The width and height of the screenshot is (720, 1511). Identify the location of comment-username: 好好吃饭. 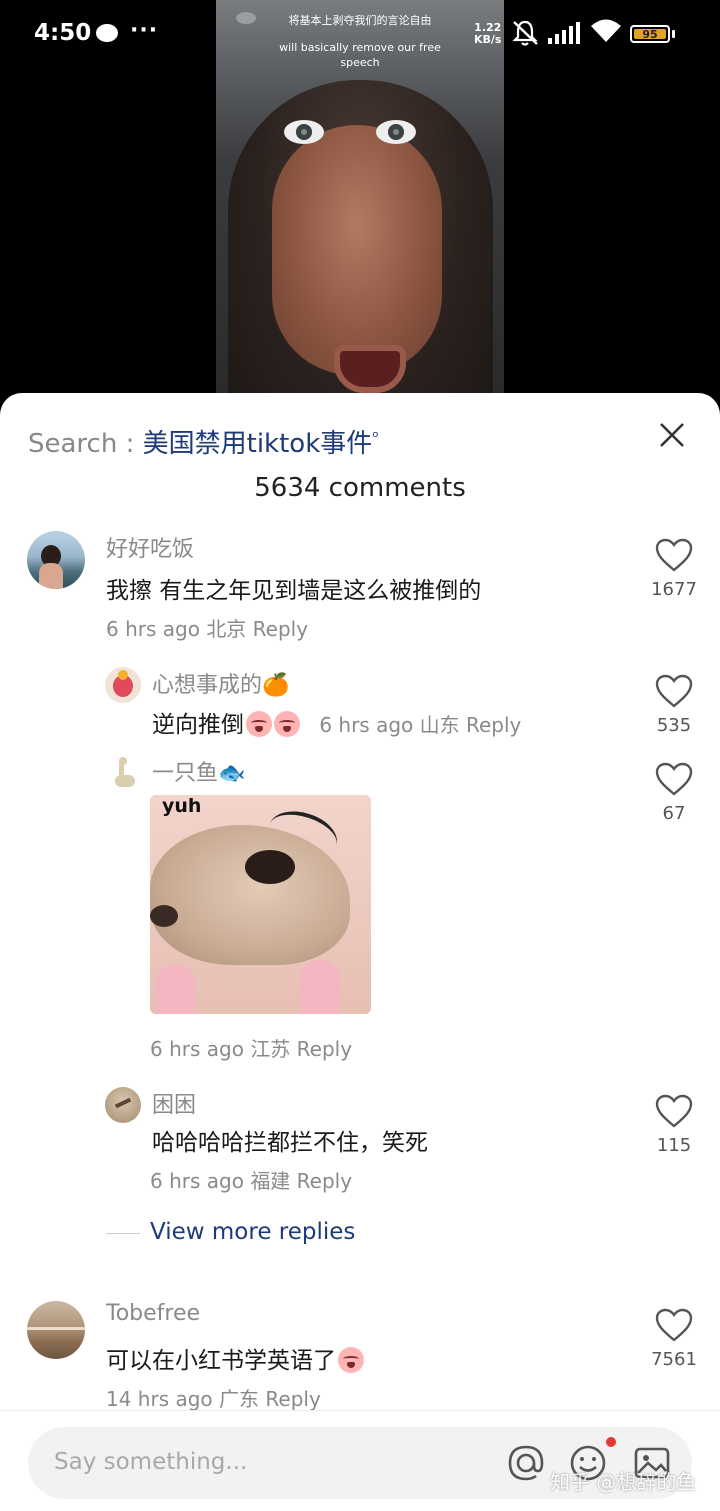
(150, 547).